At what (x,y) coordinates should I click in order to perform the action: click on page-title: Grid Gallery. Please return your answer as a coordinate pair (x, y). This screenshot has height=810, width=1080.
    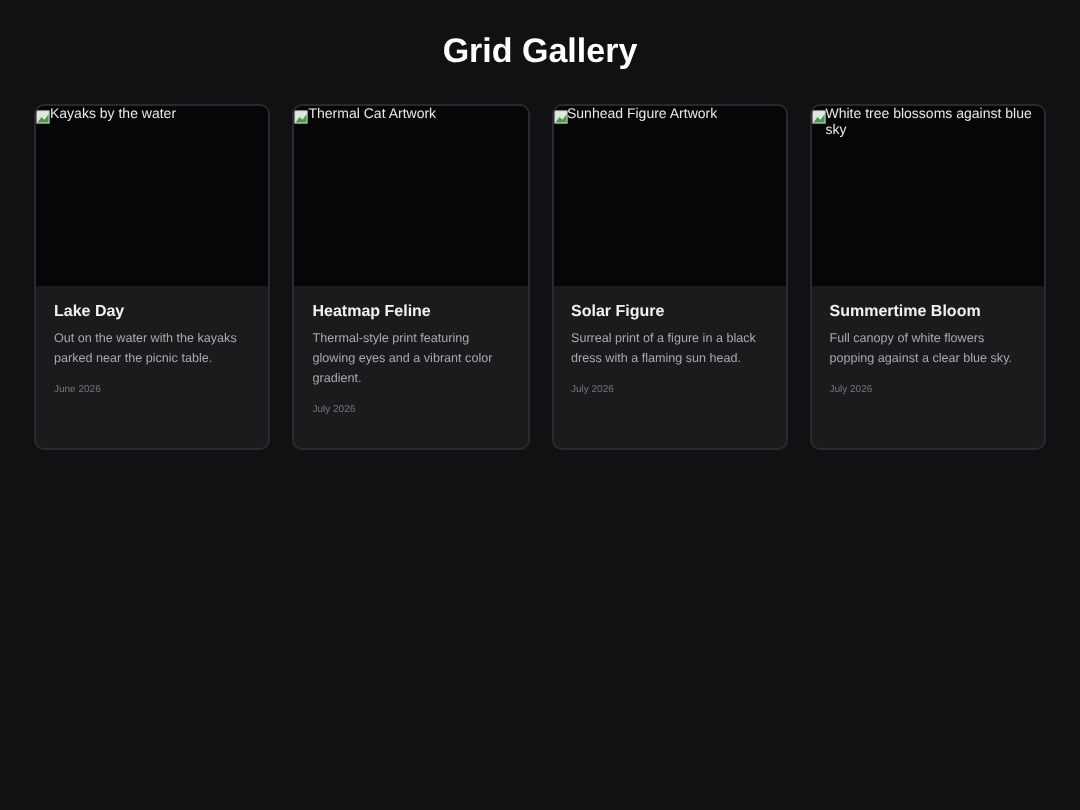
    Looking at the image, I should click on (540, 52).